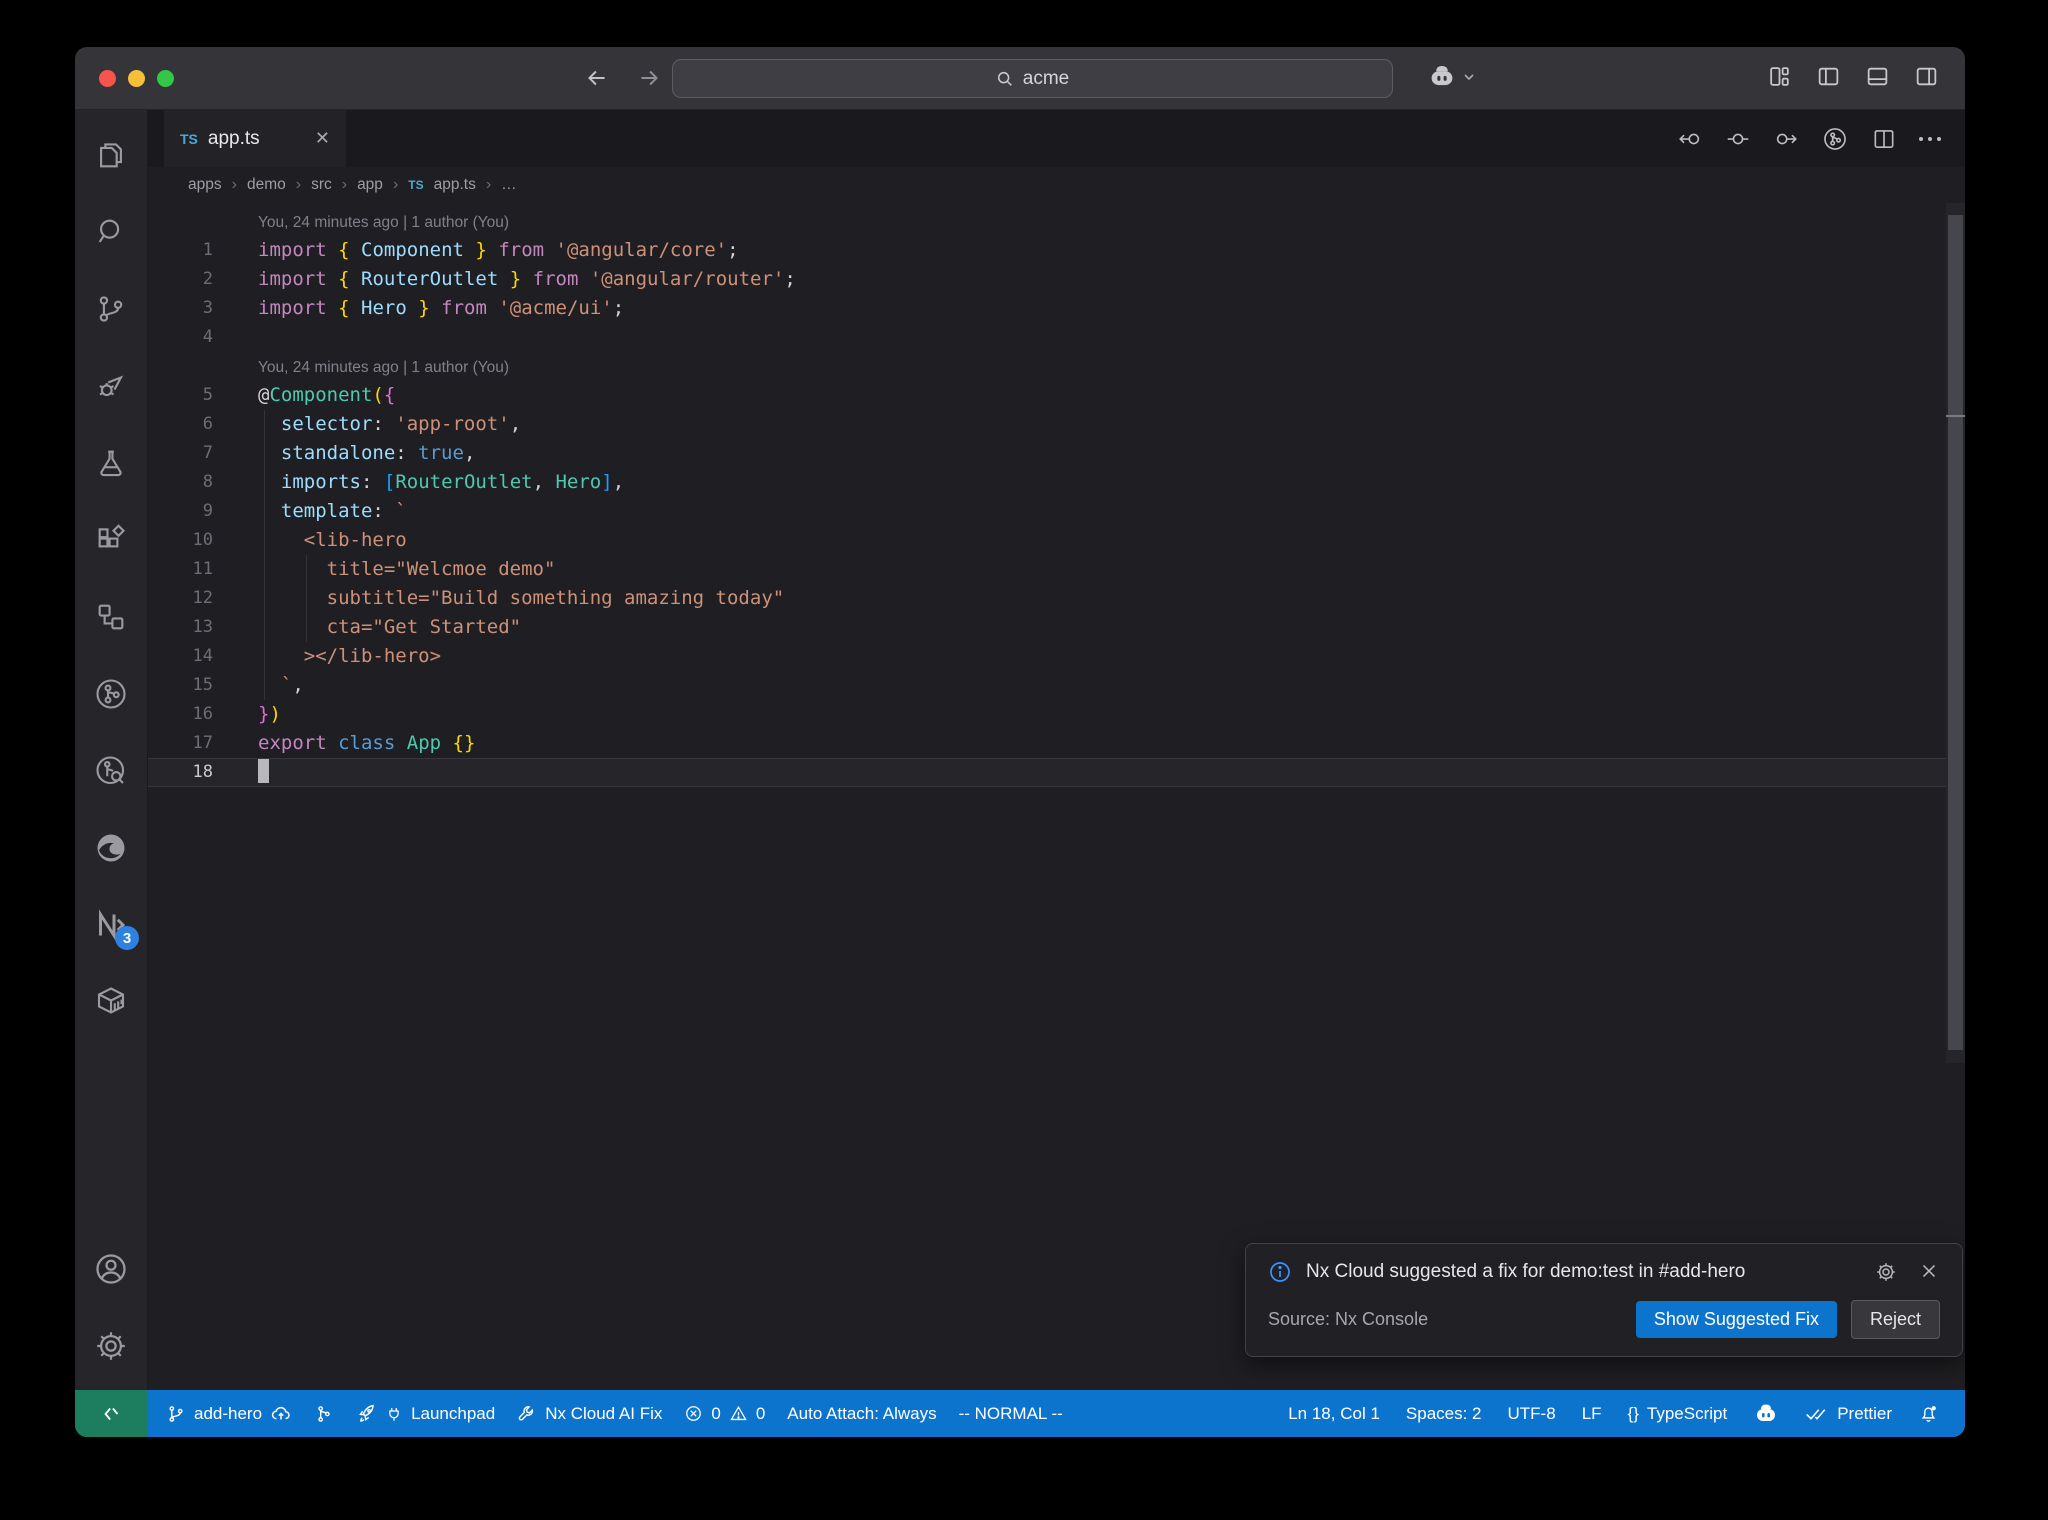 The height and width of the screenshot is (1520, 2048). Describe the element at coordinates (1056, 714) in the screenshot. I see `code-line: 16})` at that location.